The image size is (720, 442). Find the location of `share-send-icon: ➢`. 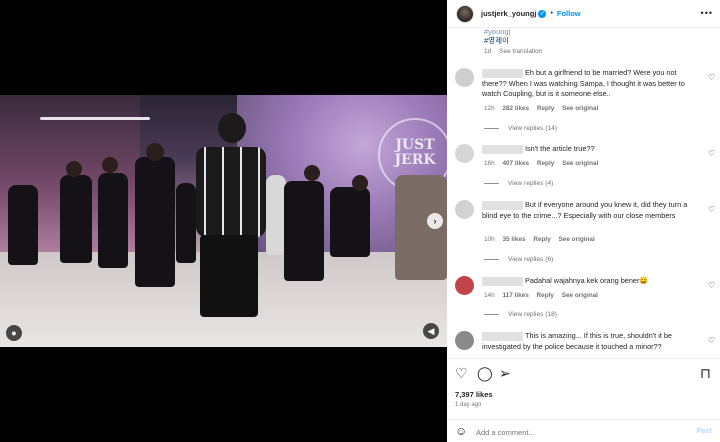

share-send-icon: ➢ is located at coordinates (505, 373).